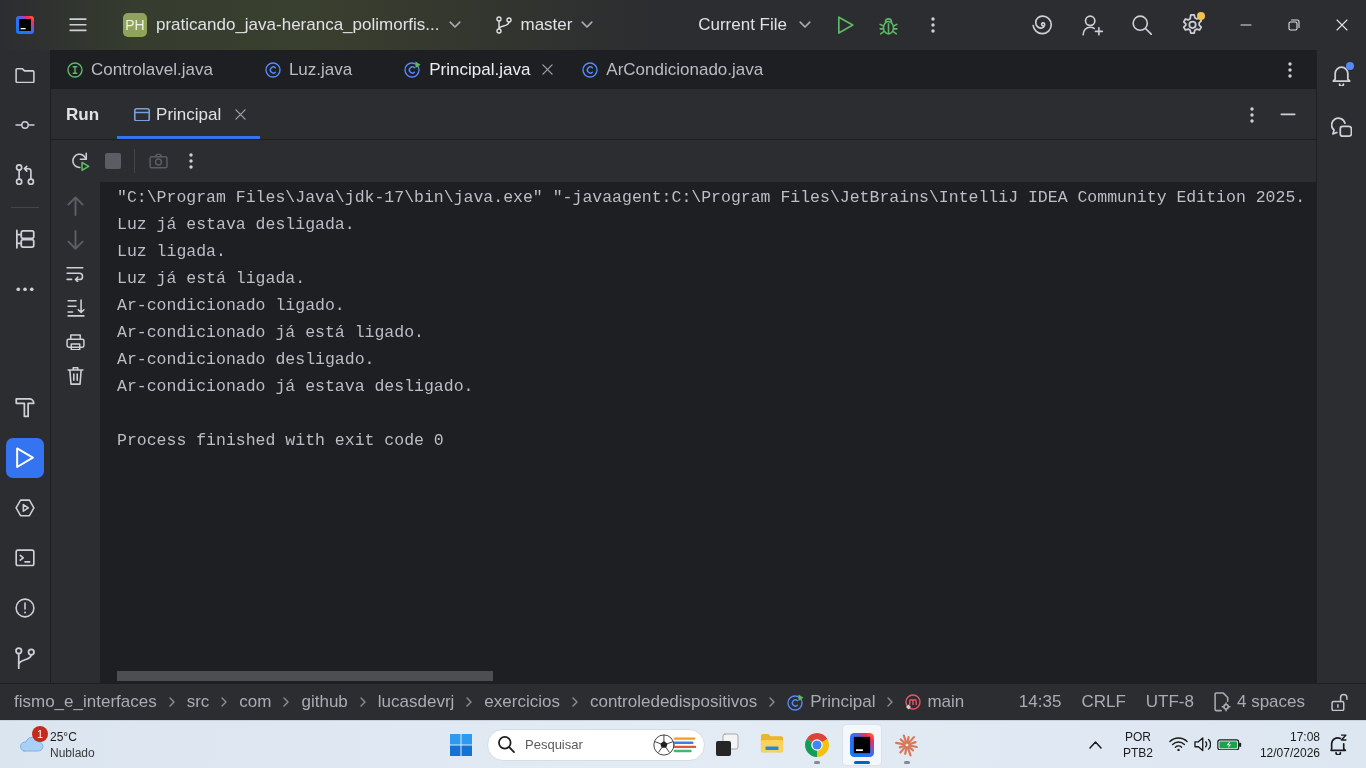  Describe the element at coordinates (158, 69) in the screenshot. I see `editor-tab: Controlavel.java` at that location.